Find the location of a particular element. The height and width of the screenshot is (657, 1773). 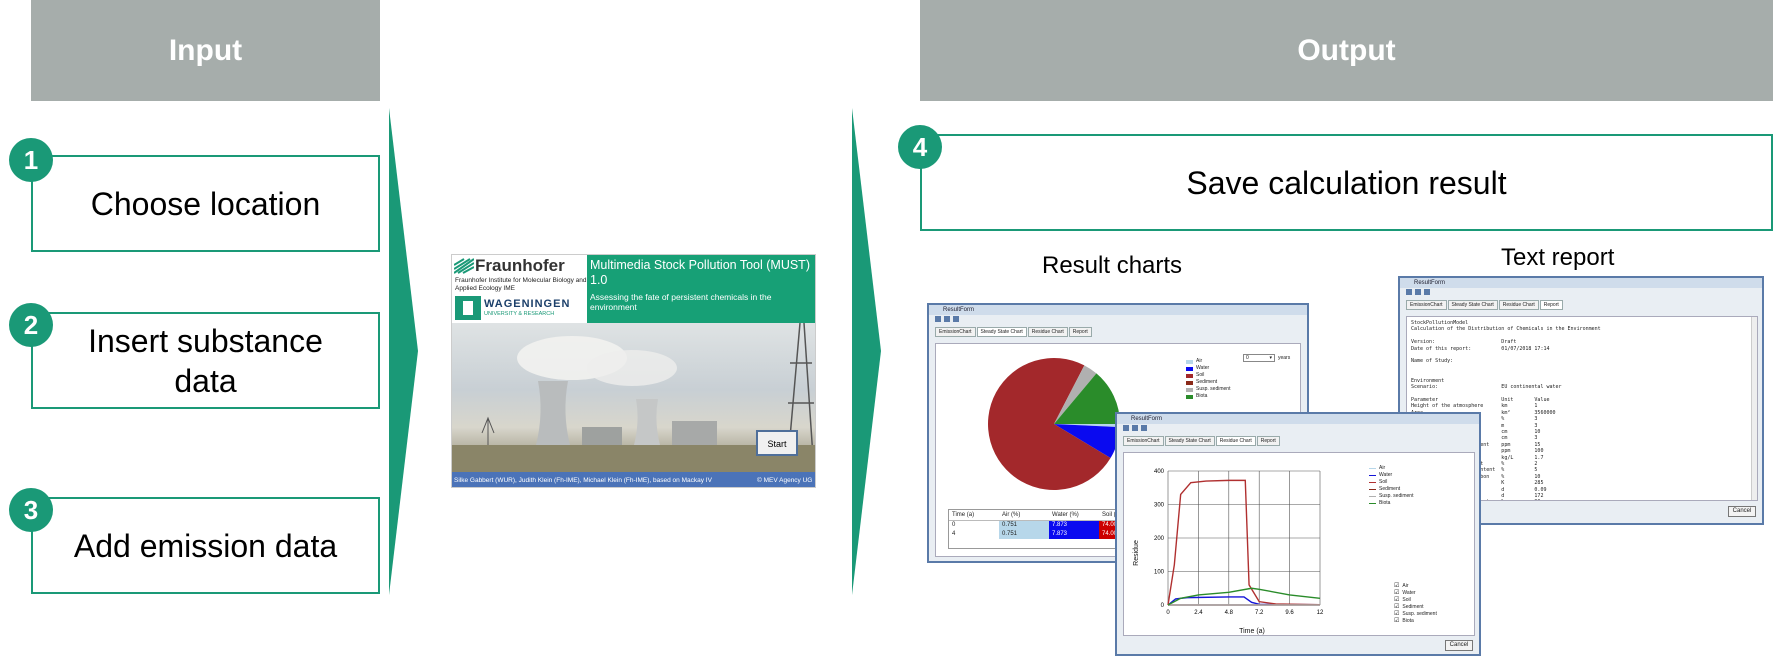

checkbox-label: Susp. sediment is located at coordinates (1419, 614).